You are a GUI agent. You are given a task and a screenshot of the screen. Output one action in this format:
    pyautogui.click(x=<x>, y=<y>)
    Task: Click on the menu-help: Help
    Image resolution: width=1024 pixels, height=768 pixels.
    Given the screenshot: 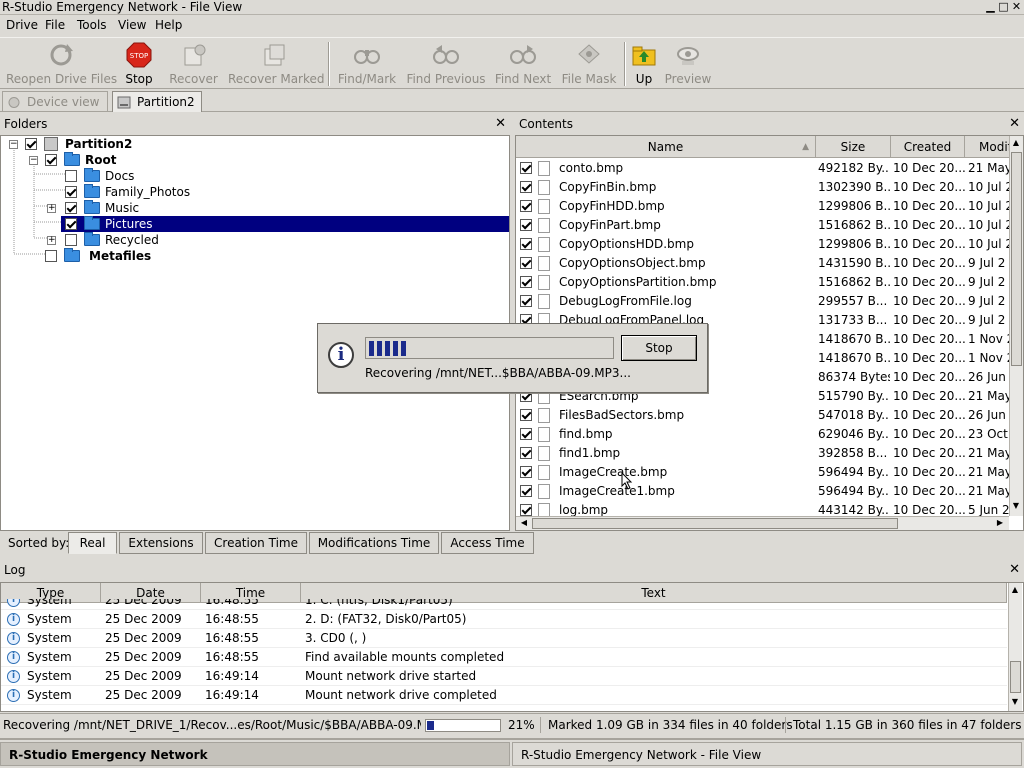 What is the action you would take?
    pyautogui.click(x=168, y=25)
    